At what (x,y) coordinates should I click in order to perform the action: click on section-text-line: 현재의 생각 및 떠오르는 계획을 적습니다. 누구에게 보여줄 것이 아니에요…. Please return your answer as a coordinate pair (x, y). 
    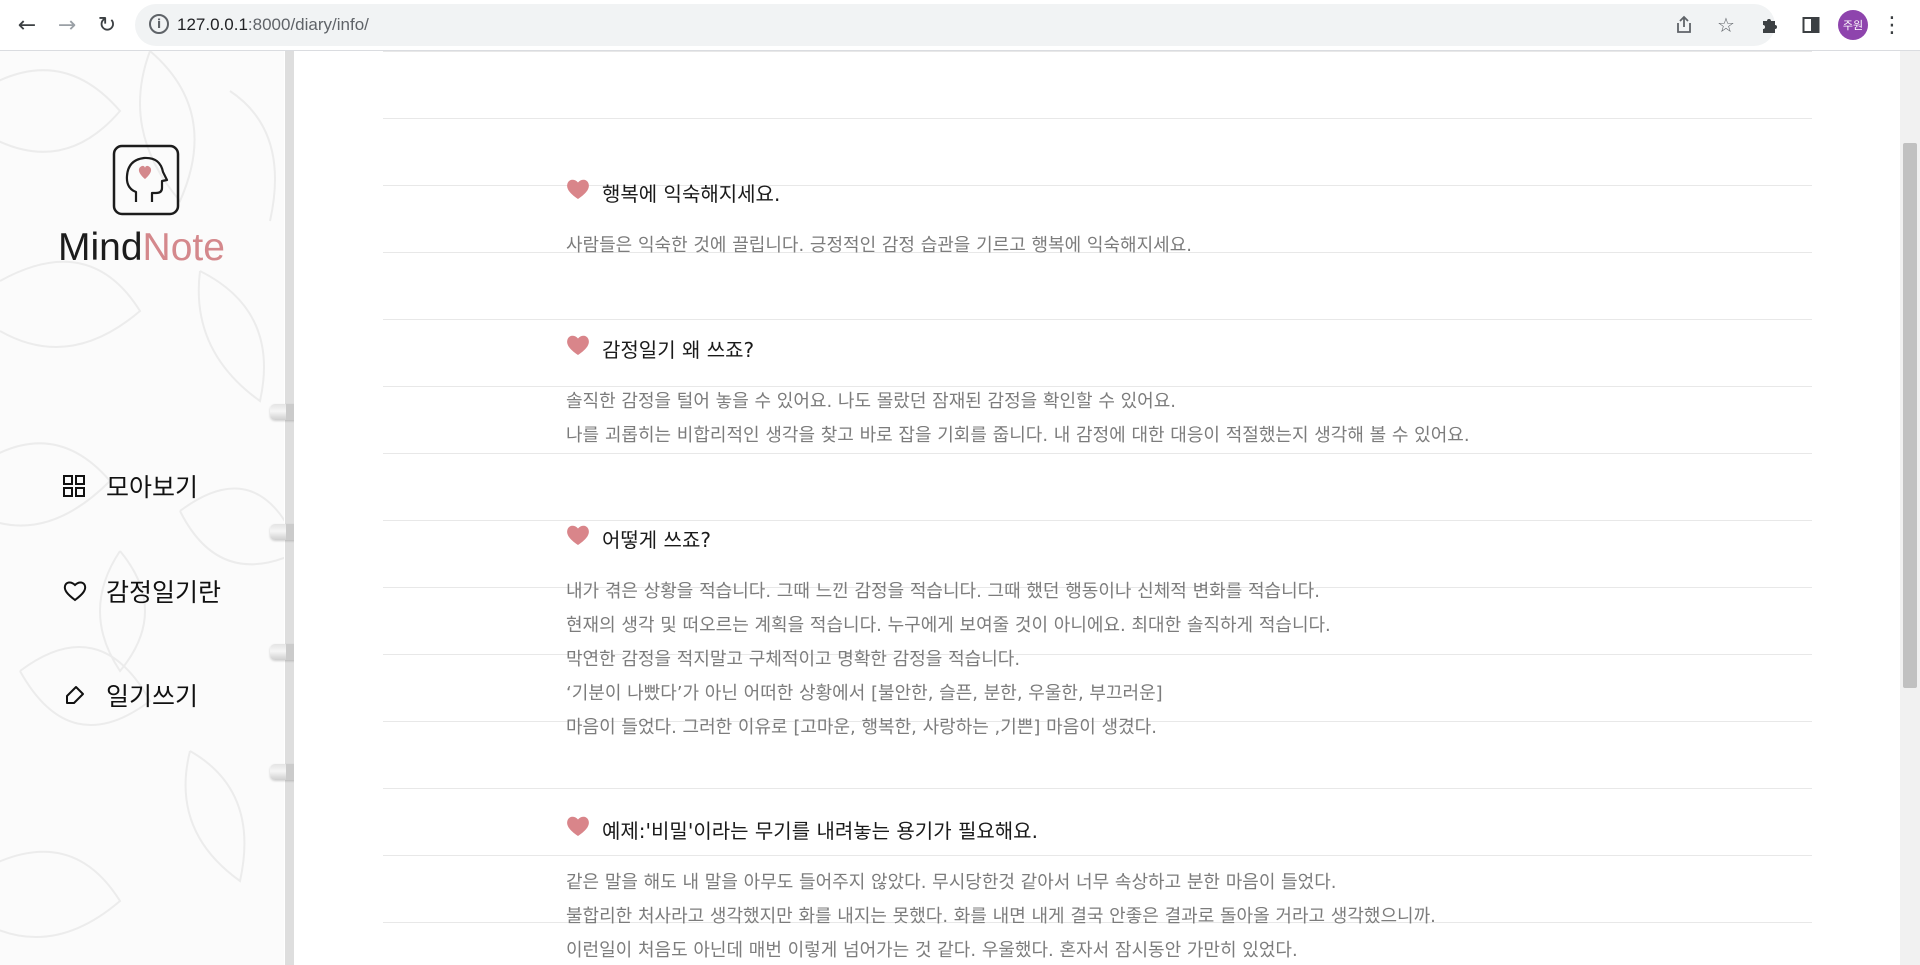
    Looking at the image, I should click on (948, 625).